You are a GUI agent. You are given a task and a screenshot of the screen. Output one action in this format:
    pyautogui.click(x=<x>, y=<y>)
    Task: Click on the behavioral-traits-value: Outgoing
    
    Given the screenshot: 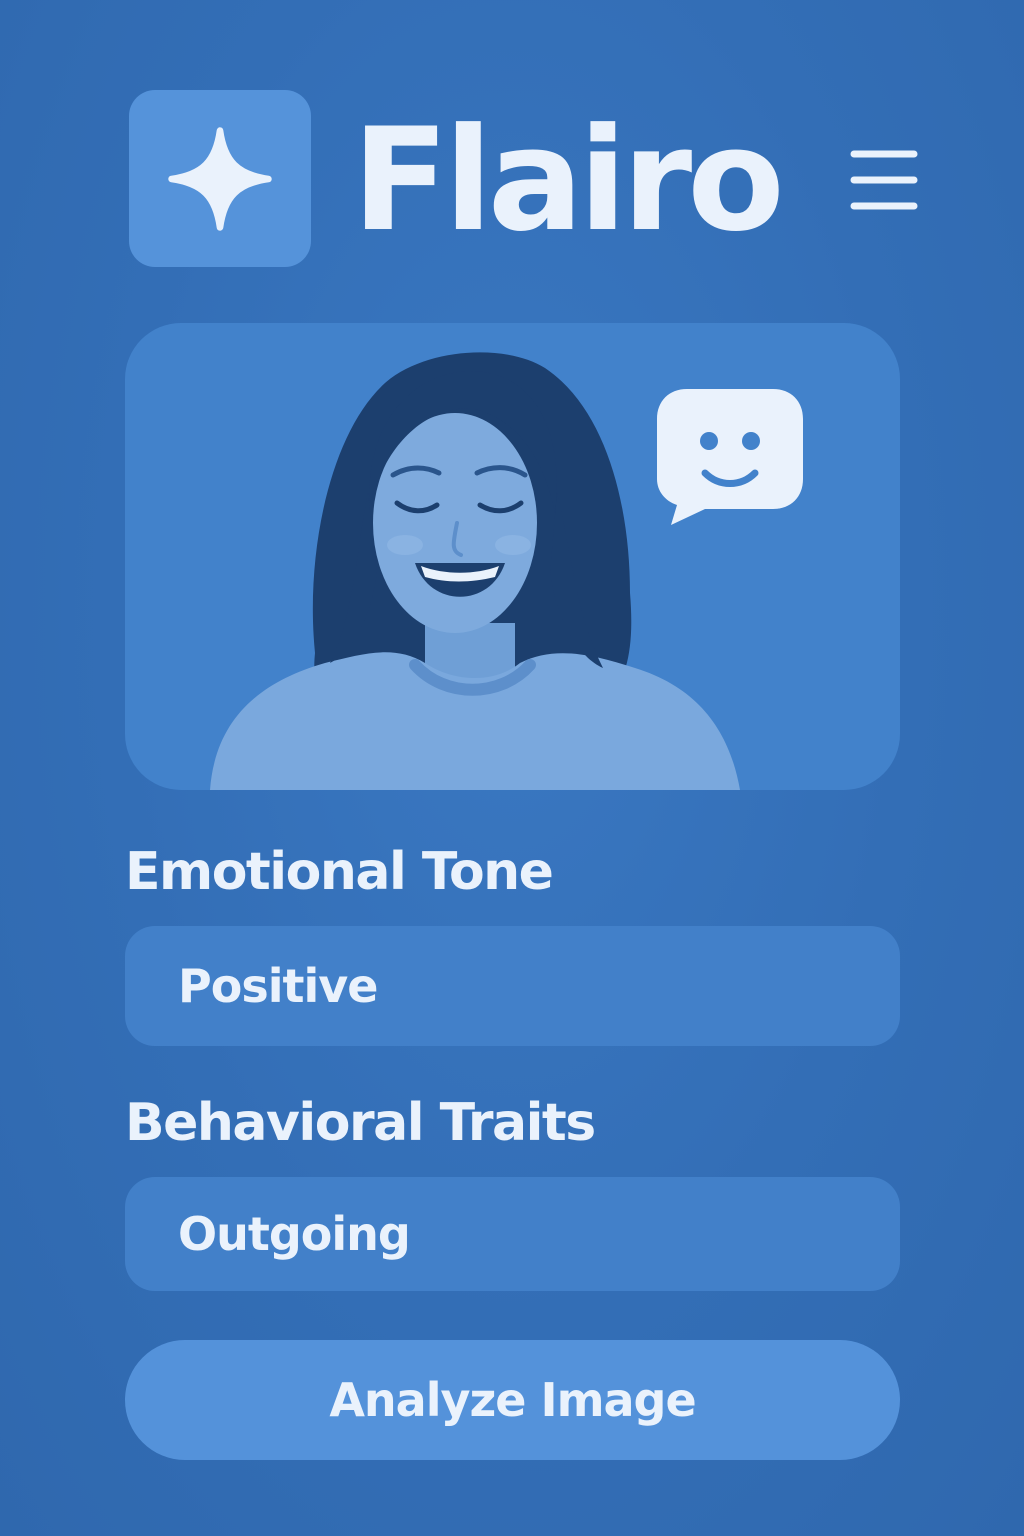 What is the action you would take?
    pyautogui.click(x=294, y=1234)
    